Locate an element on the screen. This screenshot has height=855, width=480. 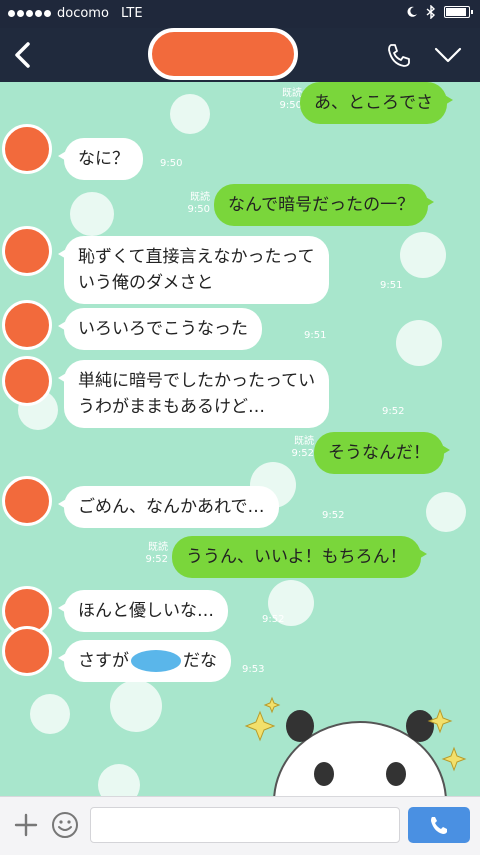
message-bubble-outgoing: ううん、いいよ！もちろん！ is located at coordinates (299, 557).